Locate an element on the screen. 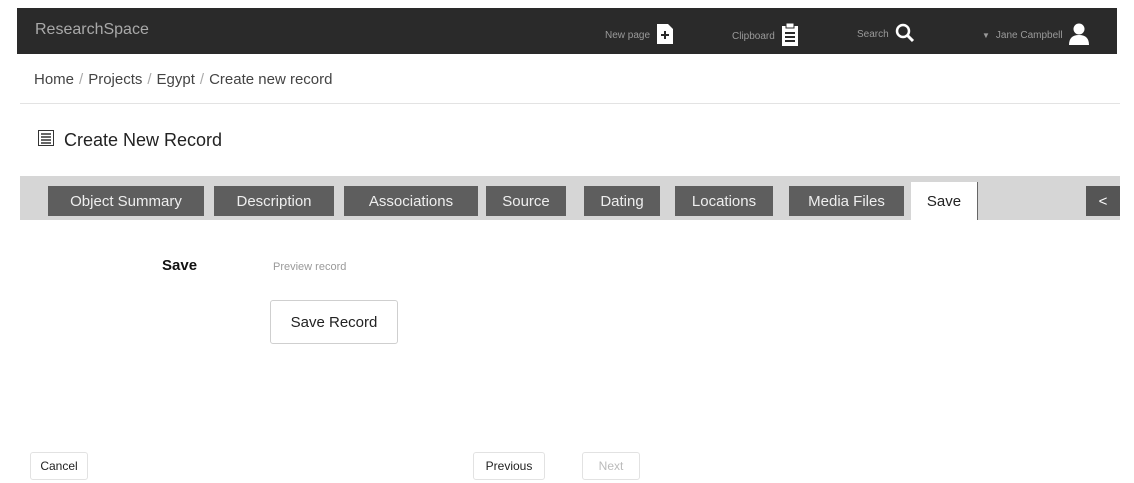 The height and width of the screenshot is (483, 1134). user-icon is located at coordinates (1078, 35).